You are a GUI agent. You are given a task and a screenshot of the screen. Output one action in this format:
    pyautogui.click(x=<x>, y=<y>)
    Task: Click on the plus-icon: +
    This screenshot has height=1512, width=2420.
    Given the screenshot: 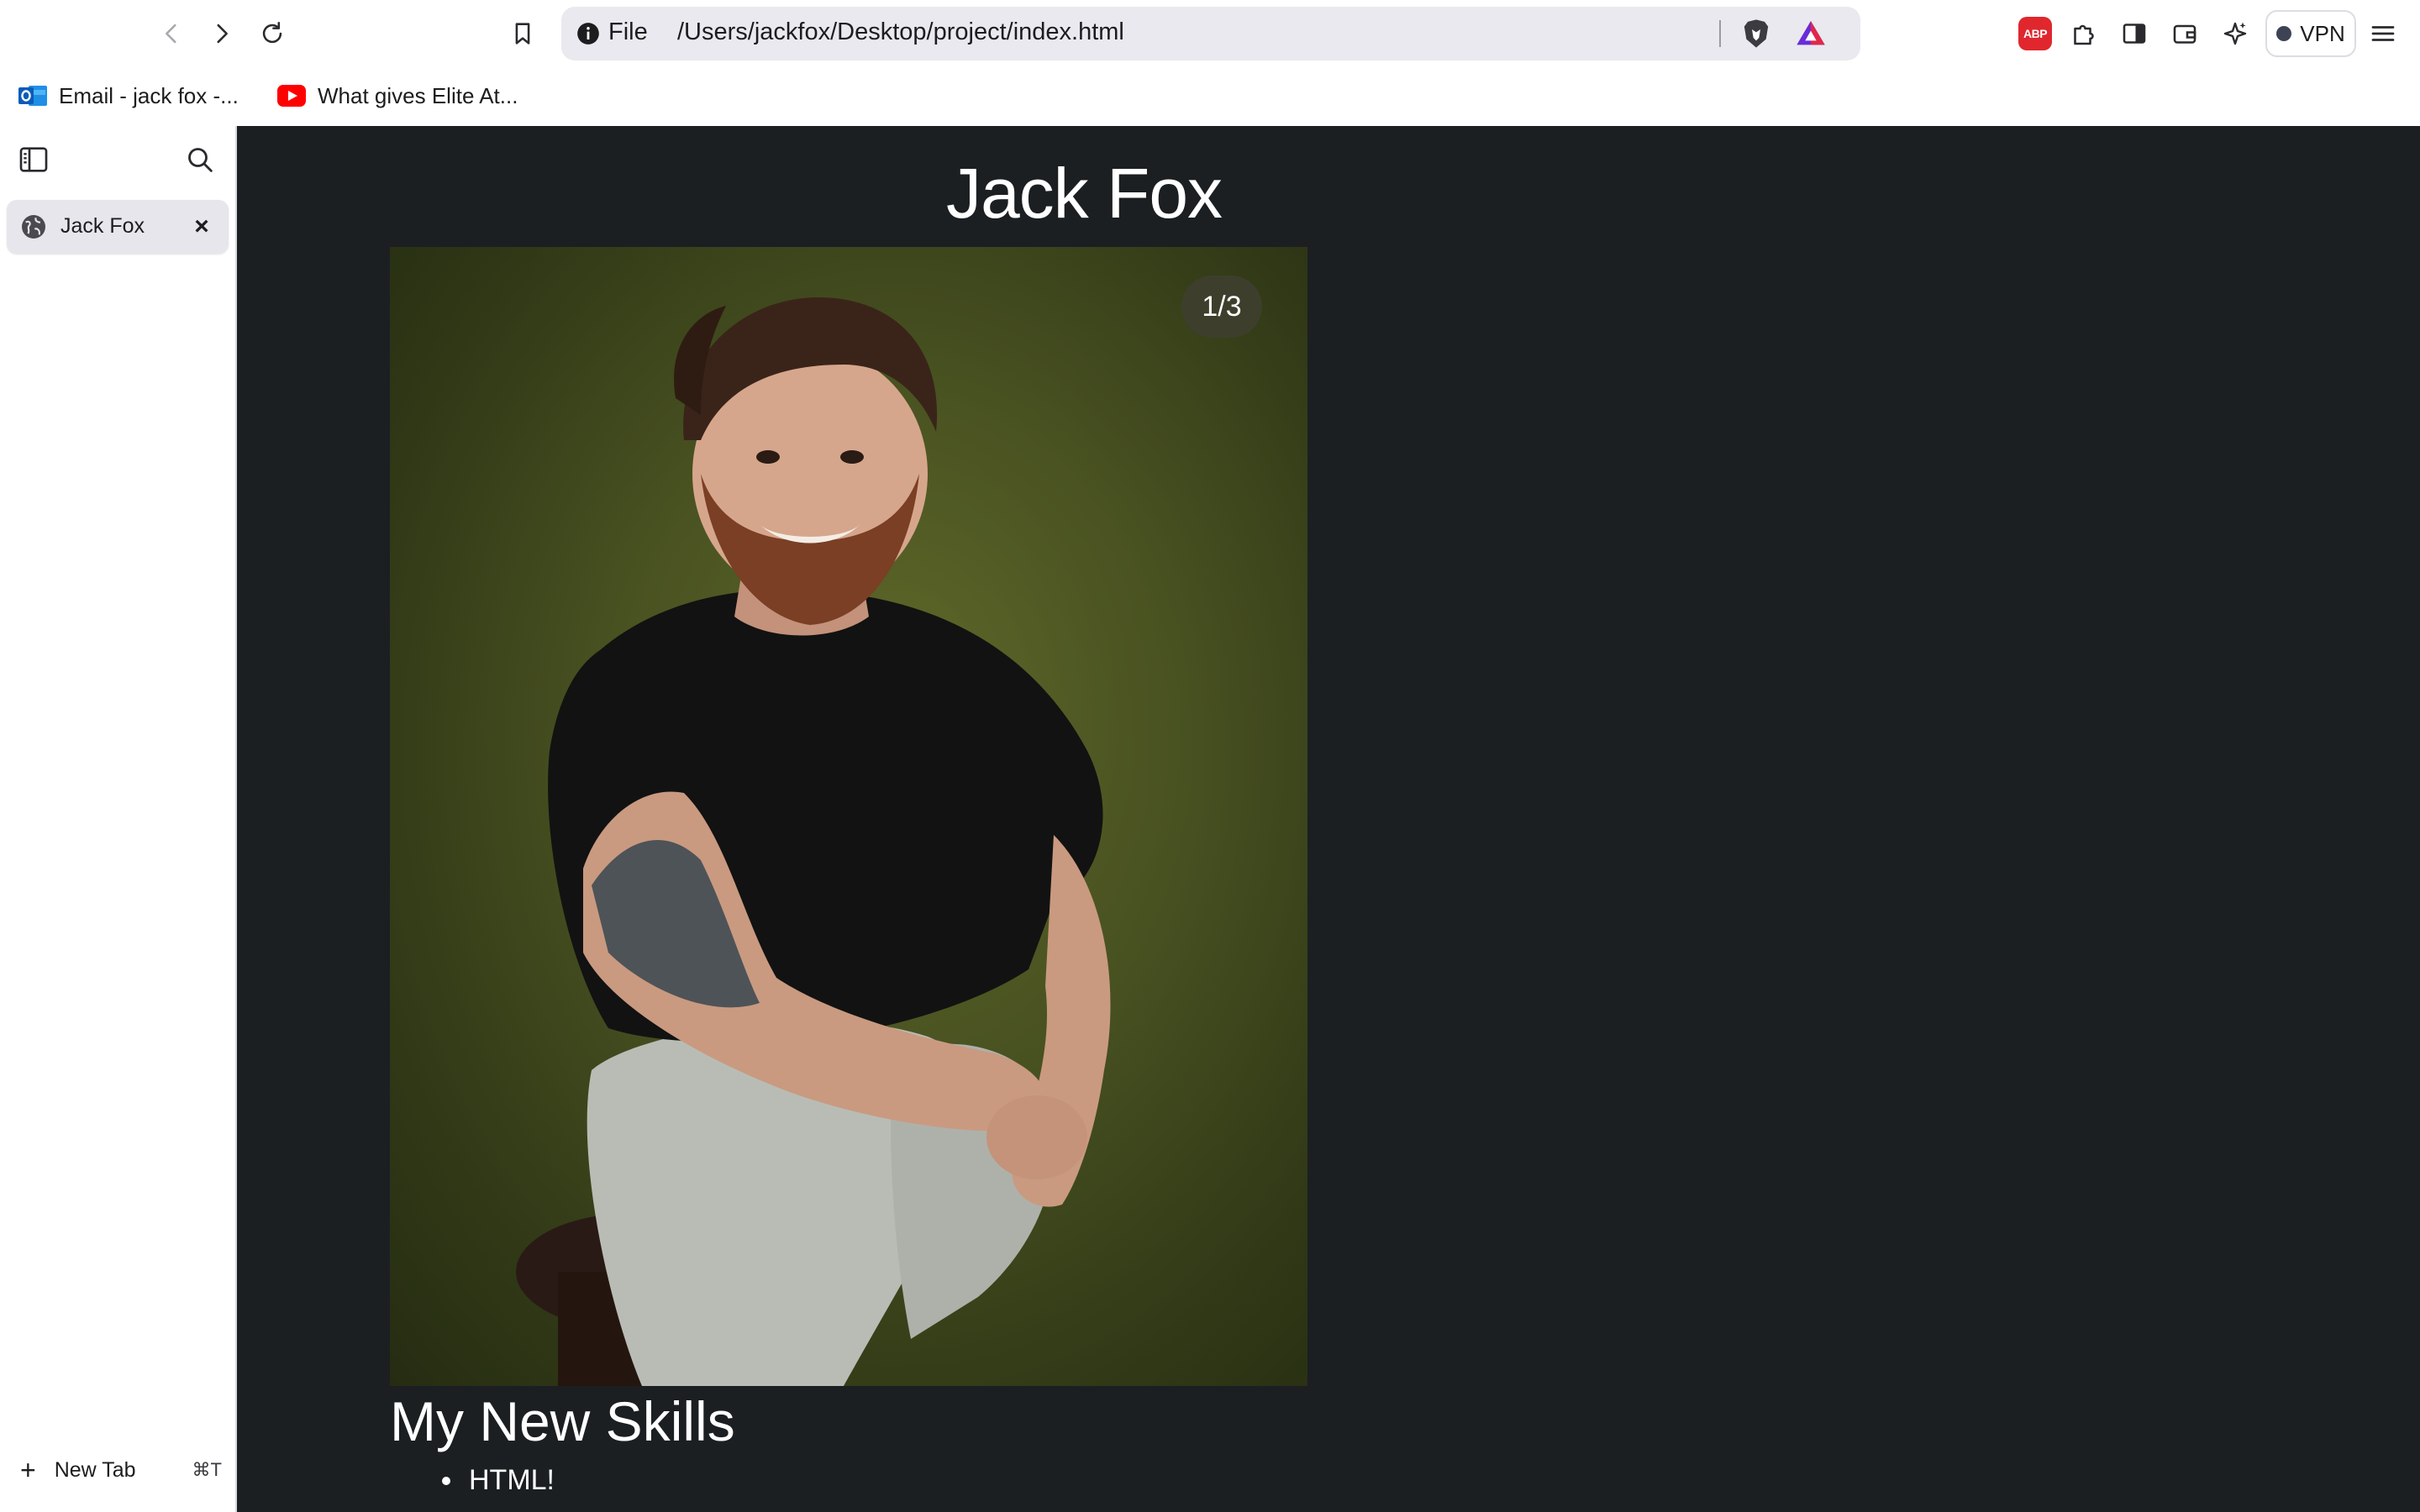 What is the action you would take?
    pyautogui.click(x=28, y=1470)
    